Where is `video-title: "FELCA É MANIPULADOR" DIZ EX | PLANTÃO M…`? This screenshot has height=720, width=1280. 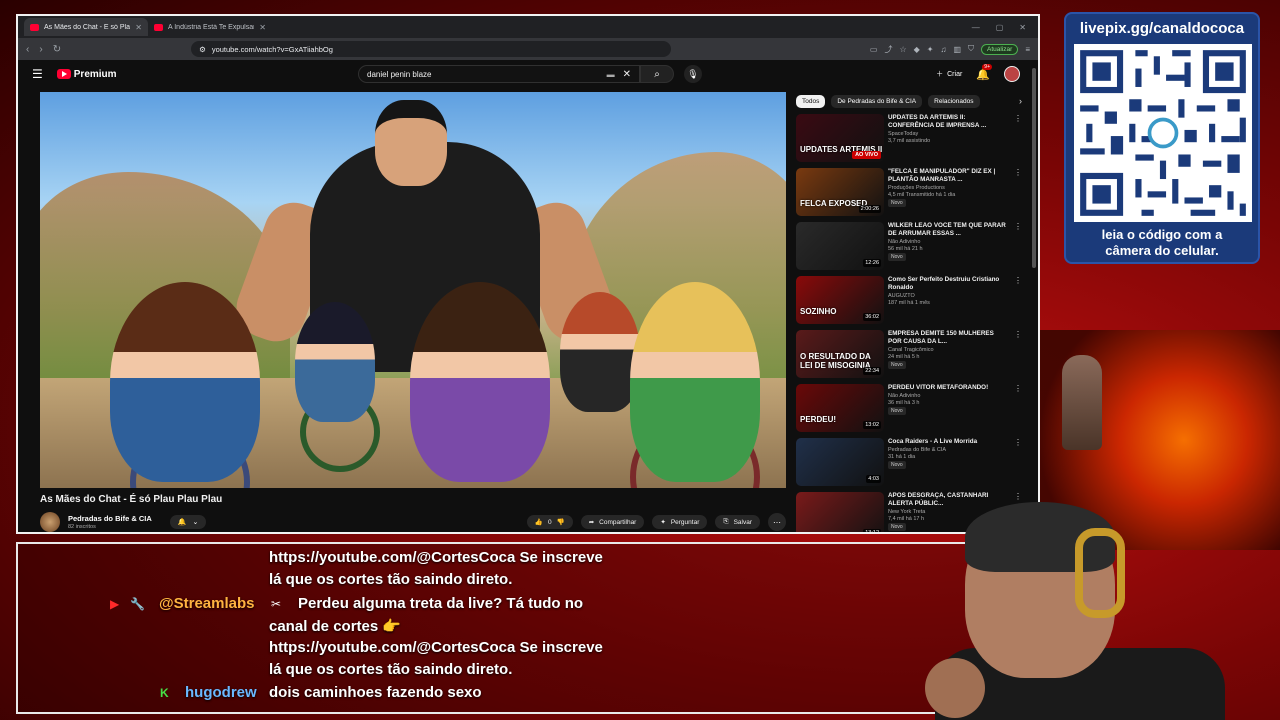
video-title: "FELCA É MANIPULADOR" DIZ EX | PLANTÃO M… is located at coordinates (948, 176).